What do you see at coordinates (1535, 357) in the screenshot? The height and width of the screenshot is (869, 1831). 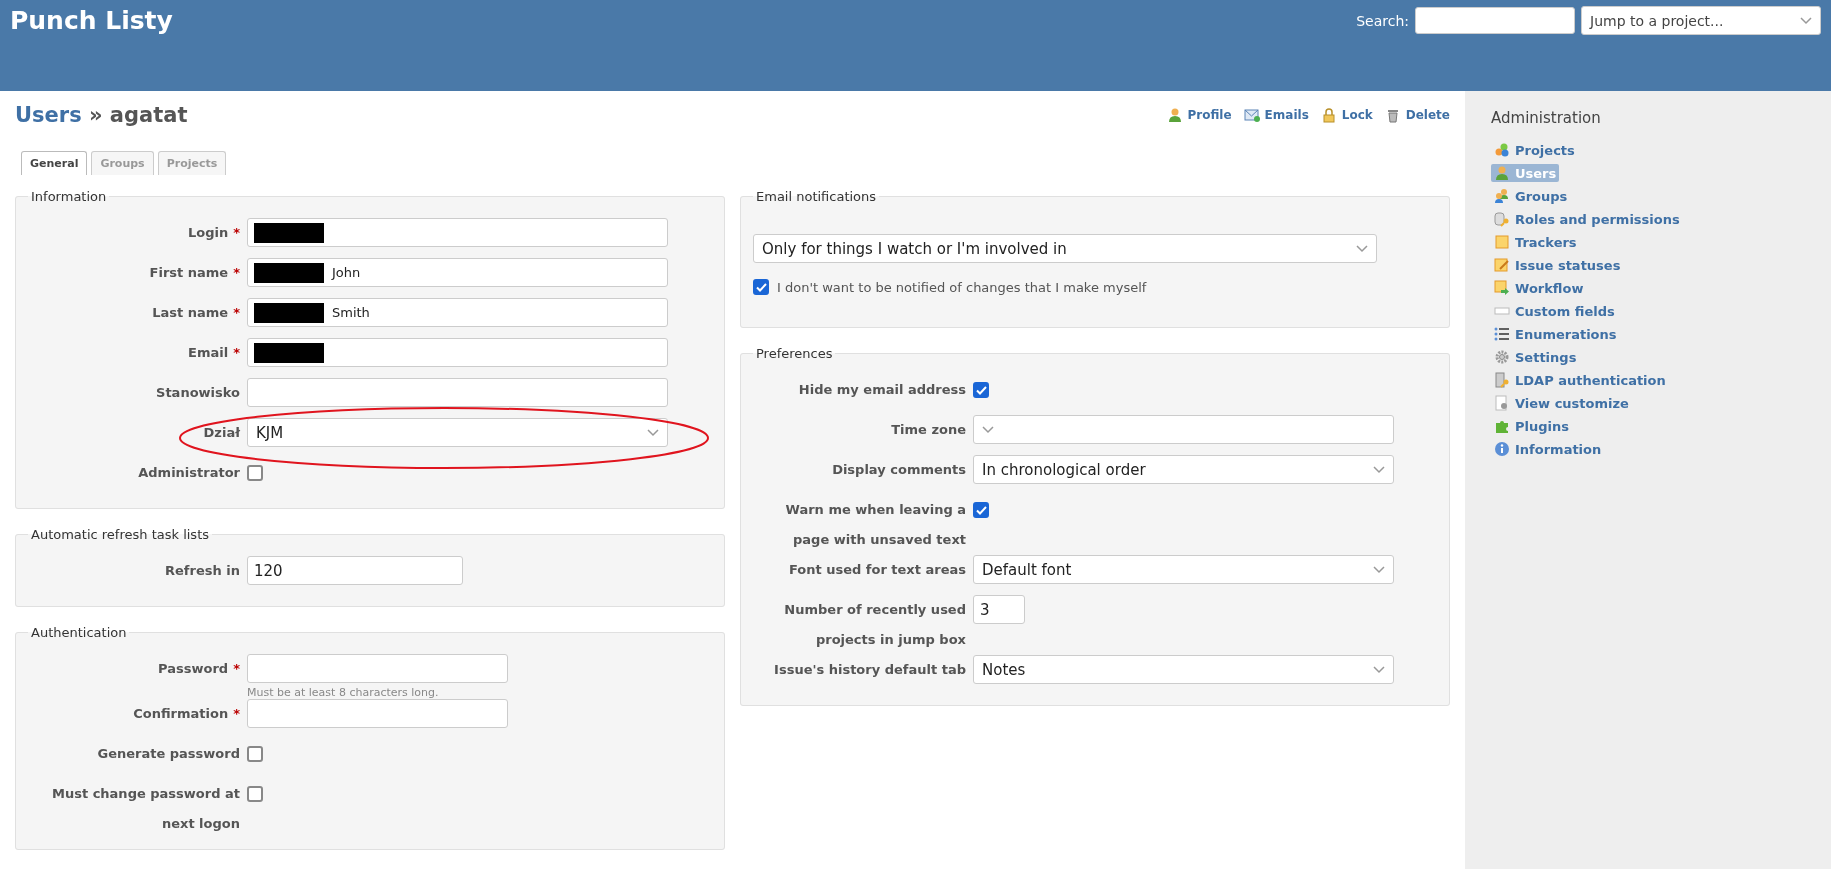 I see `menu-item: Settings` at bounding box center [1535, 357].